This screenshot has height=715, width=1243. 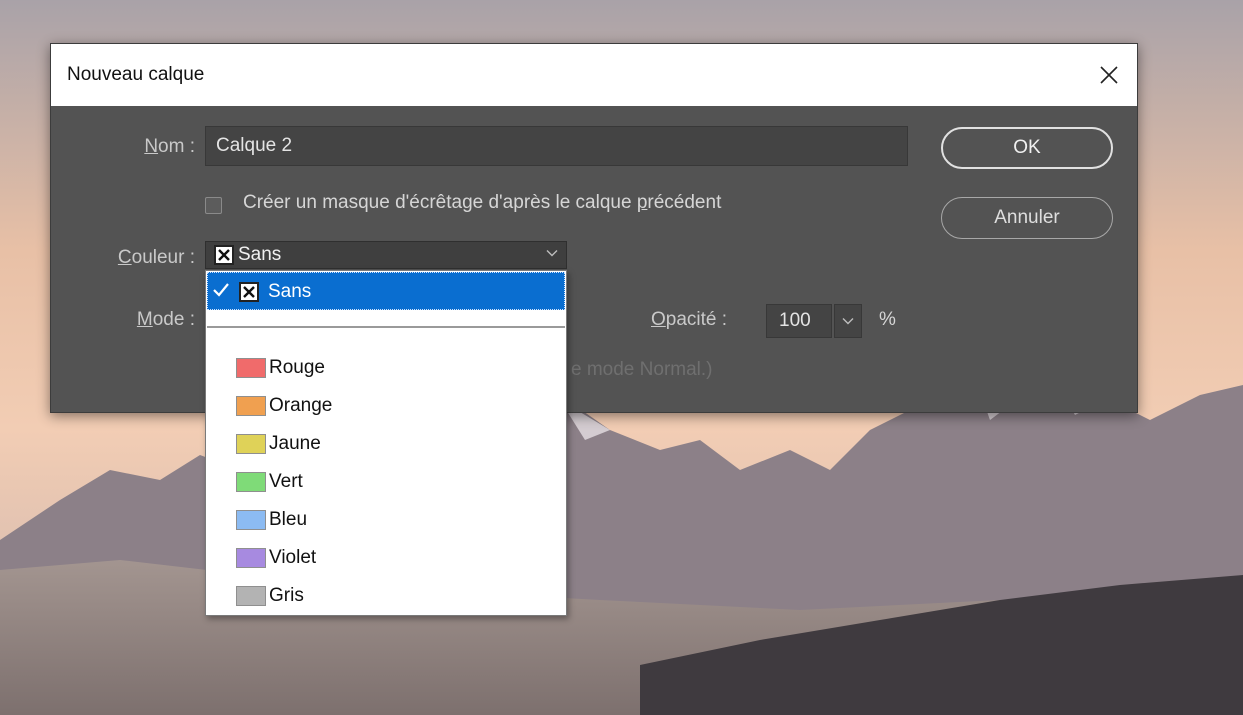 I want to click on color-option-jaune: Jaune, so click(x=386, y=444).